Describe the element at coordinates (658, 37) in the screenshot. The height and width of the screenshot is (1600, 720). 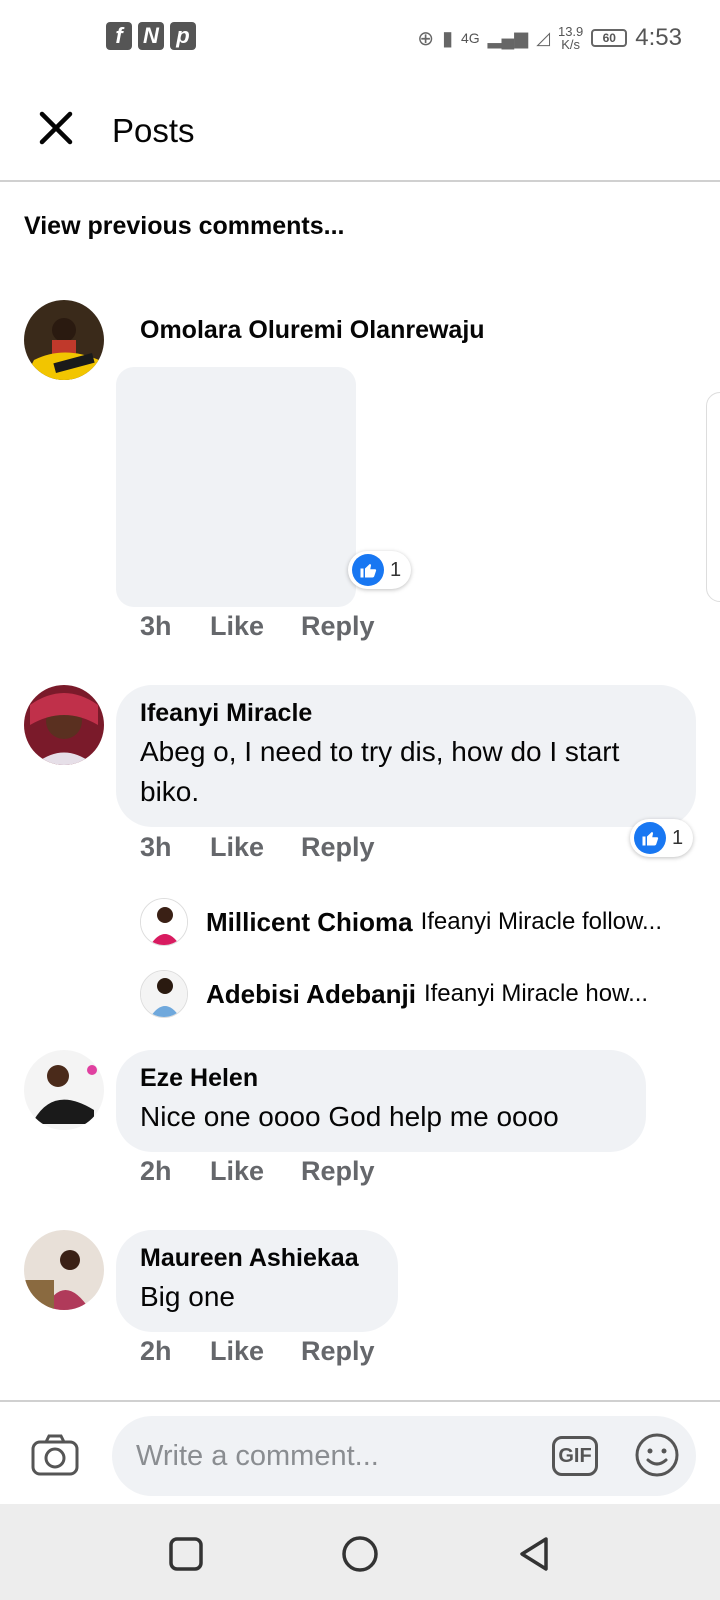
I see `clock: 4:53` at that location.